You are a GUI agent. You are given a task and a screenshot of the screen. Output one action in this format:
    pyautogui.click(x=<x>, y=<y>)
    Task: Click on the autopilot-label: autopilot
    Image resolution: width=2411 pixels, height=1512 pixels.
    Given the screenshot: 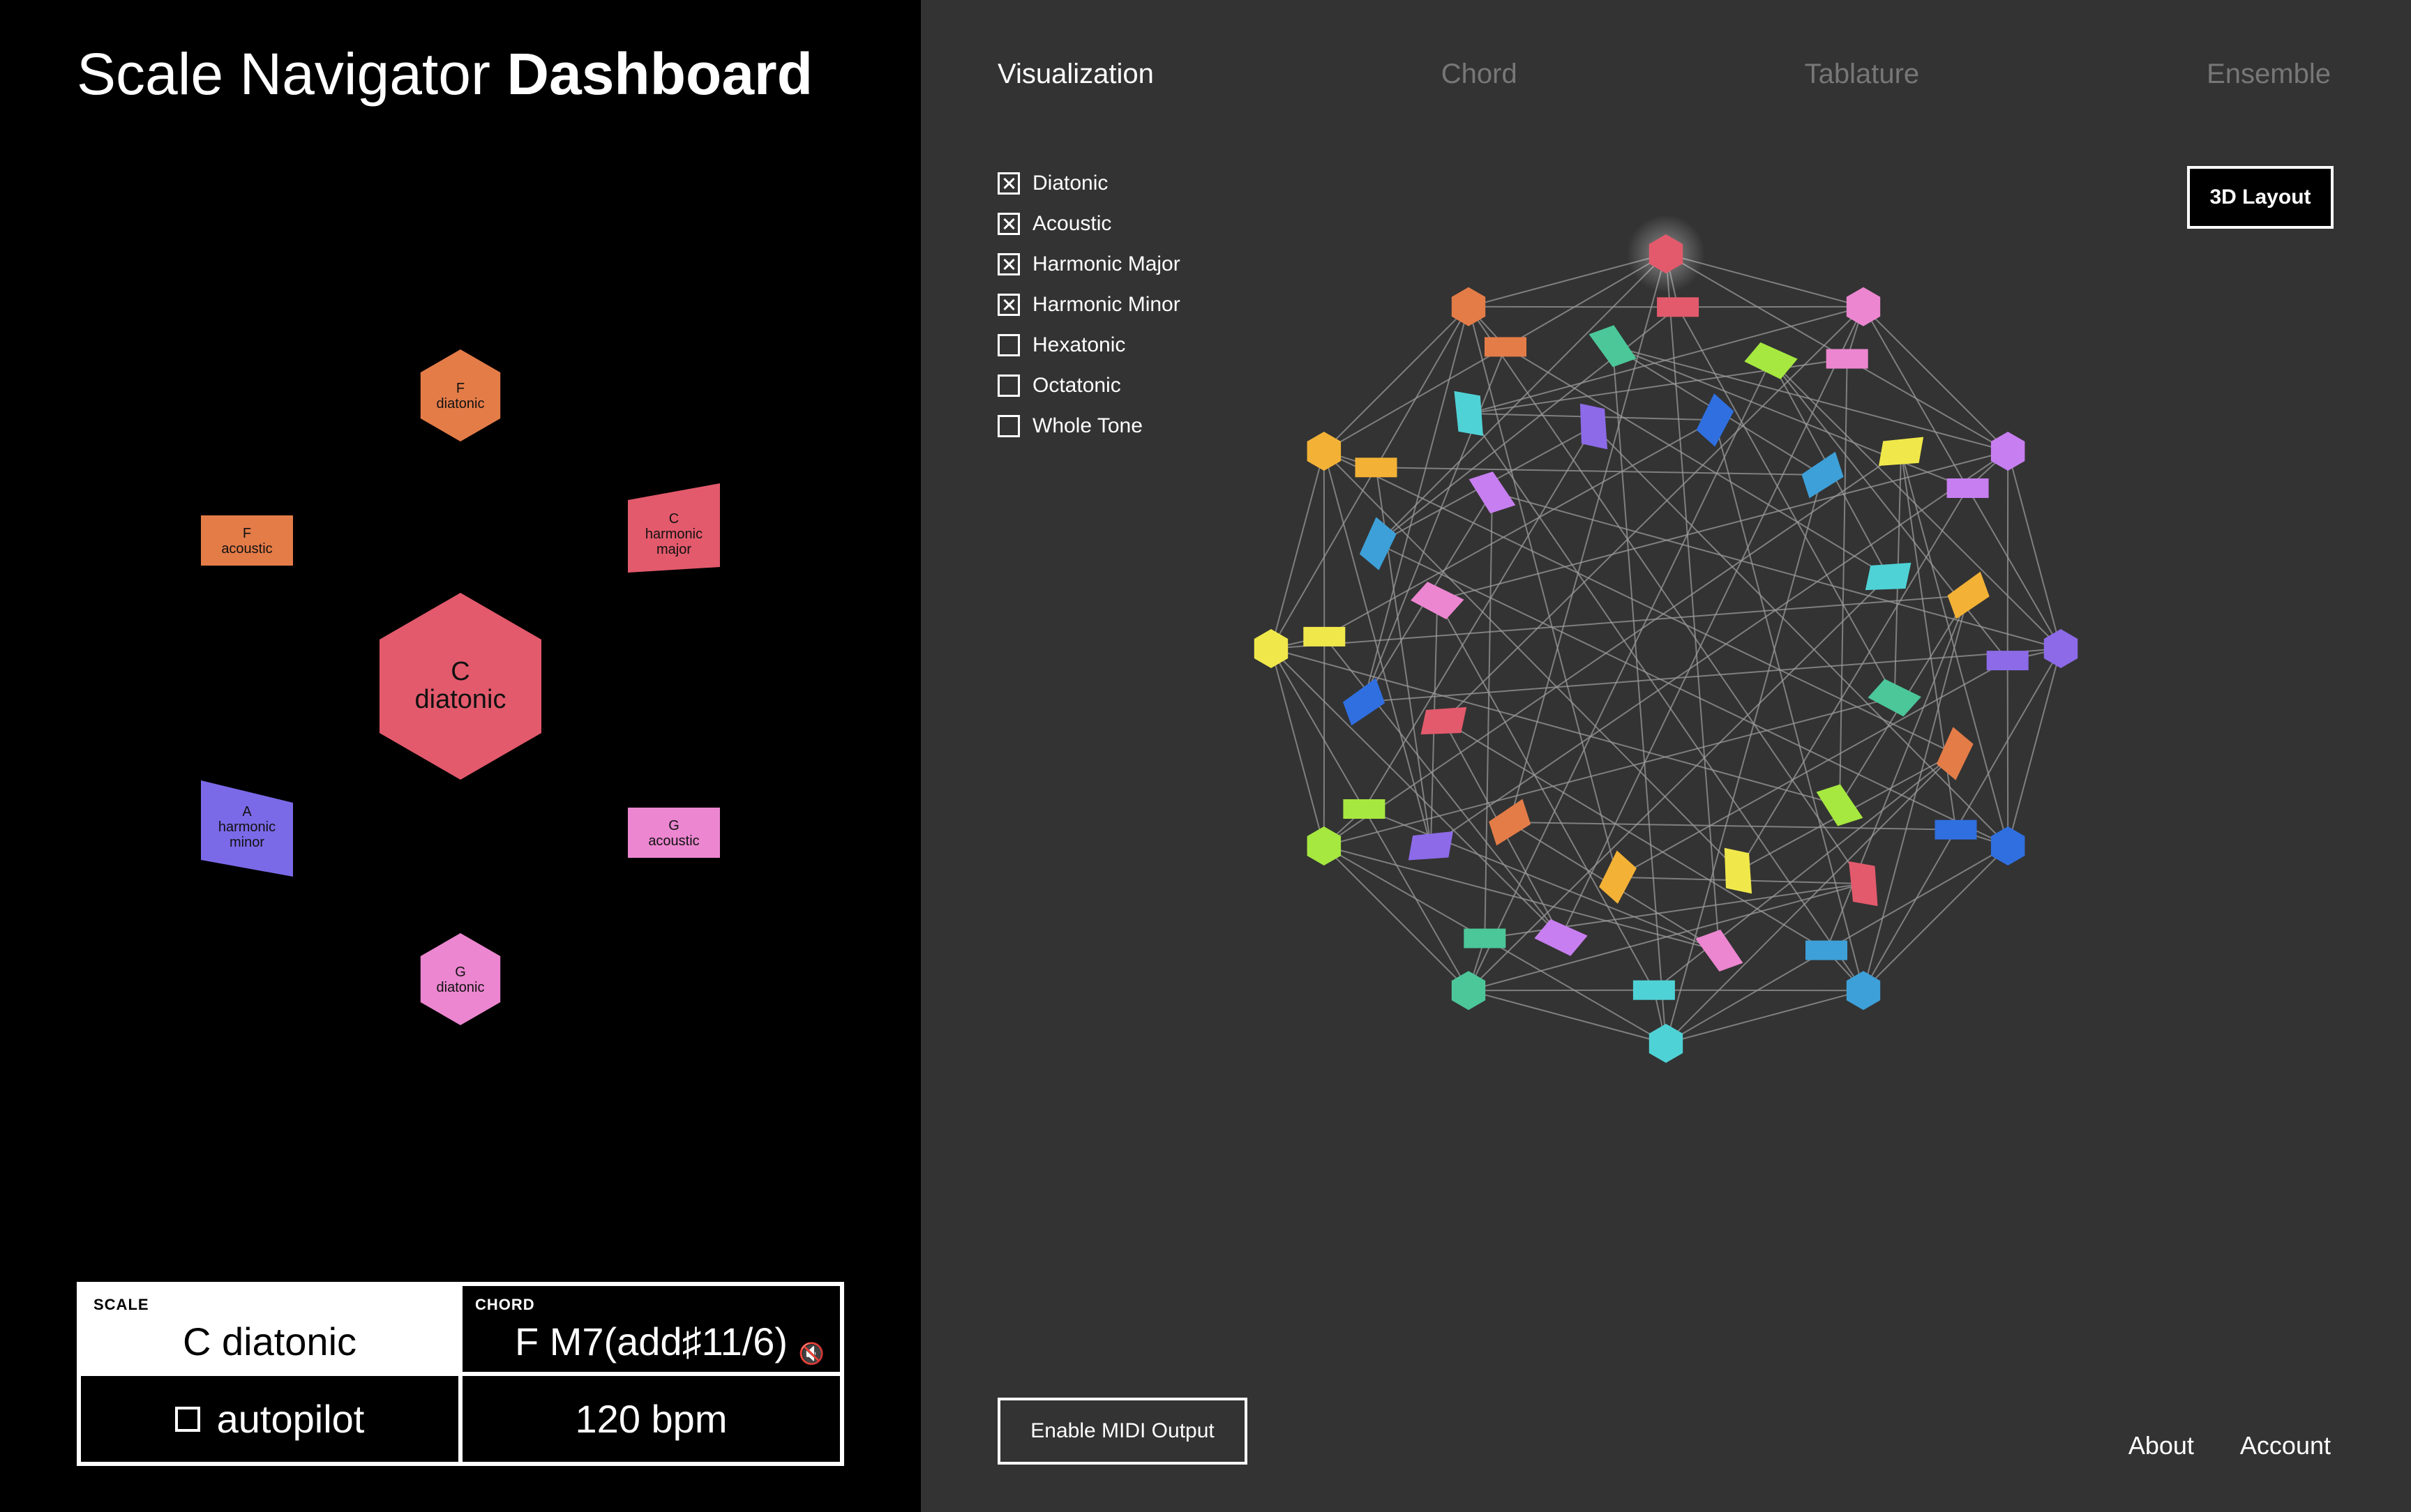 What is the action you would take?
    pyautogui.click(x=290, y=1419)
    